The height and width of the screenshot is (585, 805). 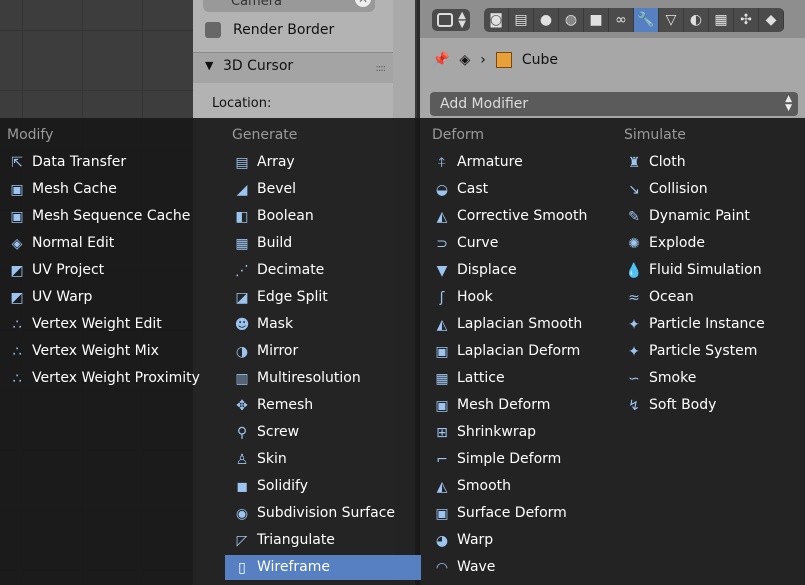 What do you see at coordinates (709, 297) in the screenshot?
I see `menu-item-ocean: ≈ Ocean` at bounding box center [709, 297].